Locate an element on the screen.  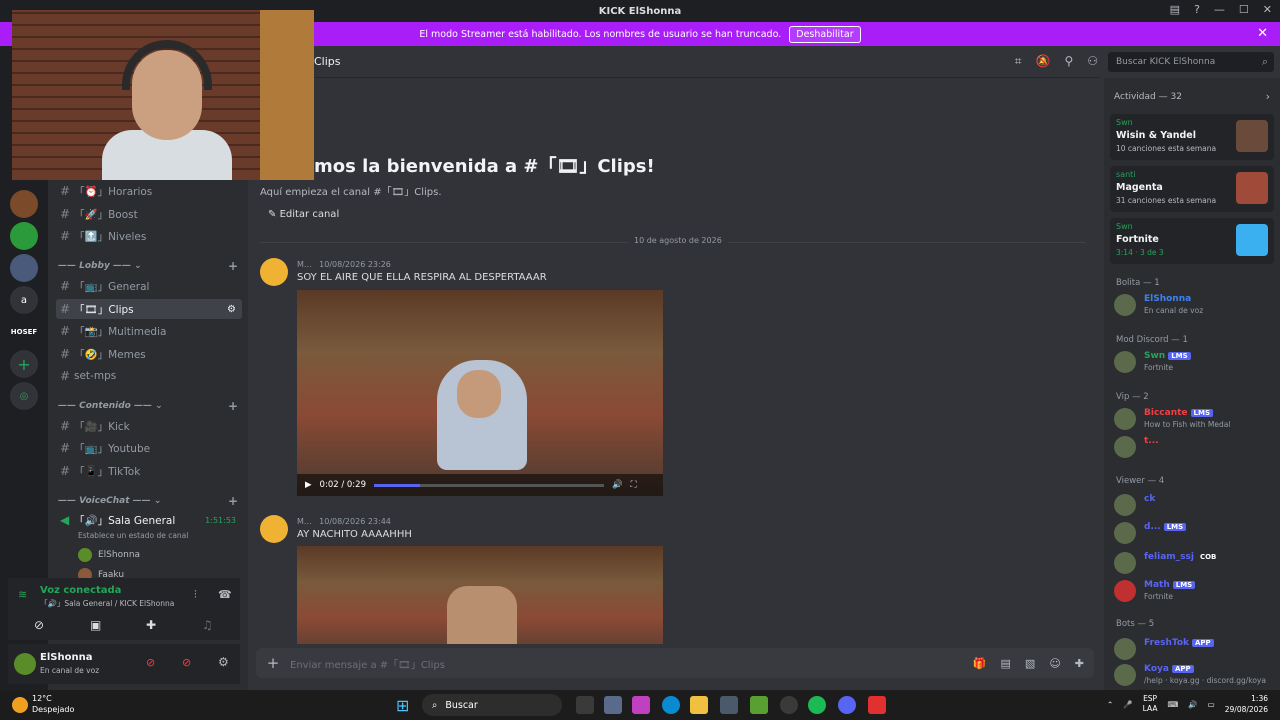
close-window-icon: ✕ is located at coordinates (1267, 9).